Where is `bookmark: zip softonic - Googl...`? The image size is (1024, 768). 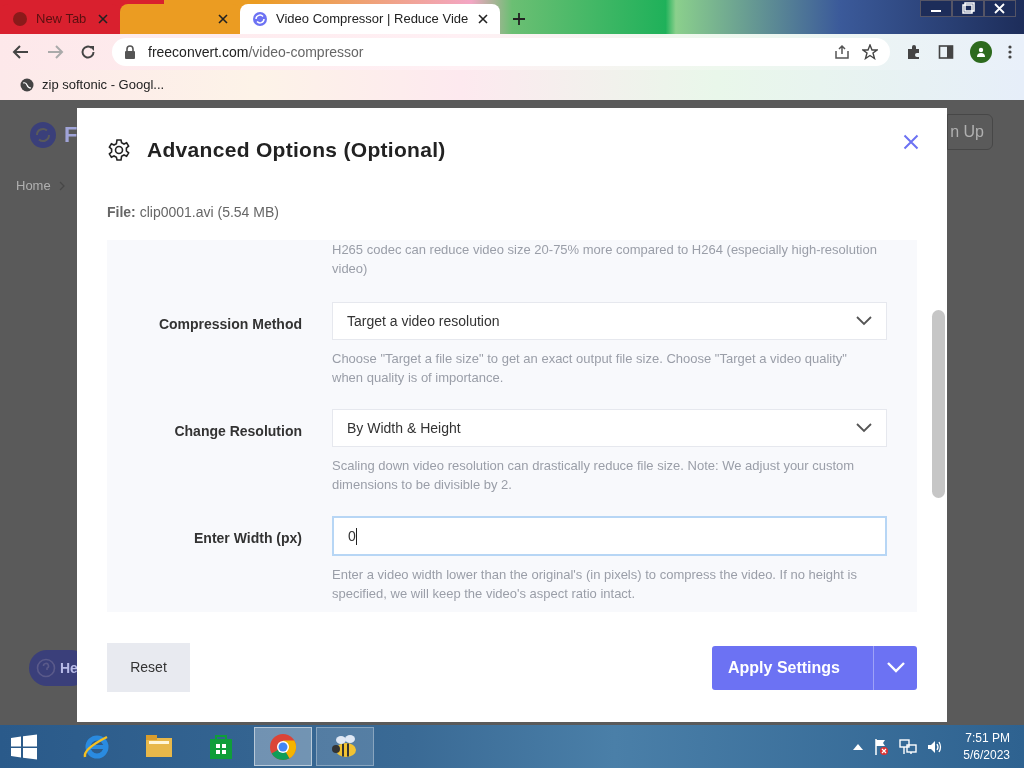 bookmark: zip softonic - Googl... is located at coordinates (92, 85).